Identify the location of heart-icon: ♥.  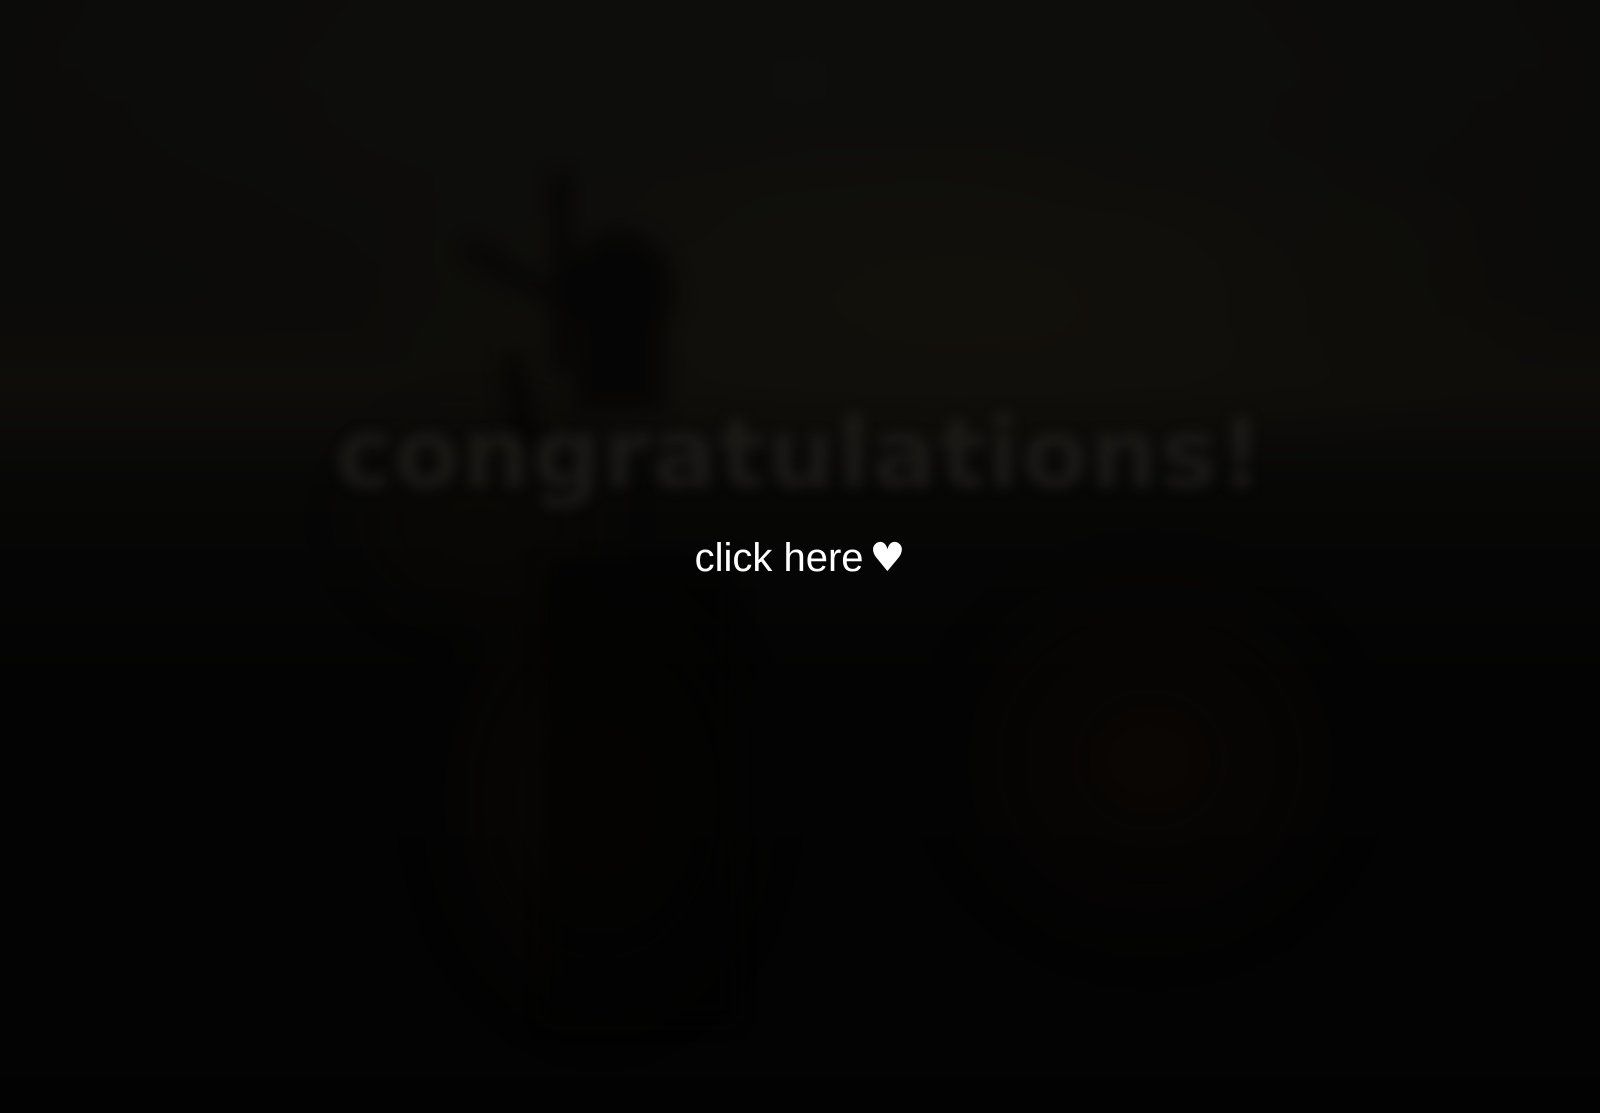
(887, 558).